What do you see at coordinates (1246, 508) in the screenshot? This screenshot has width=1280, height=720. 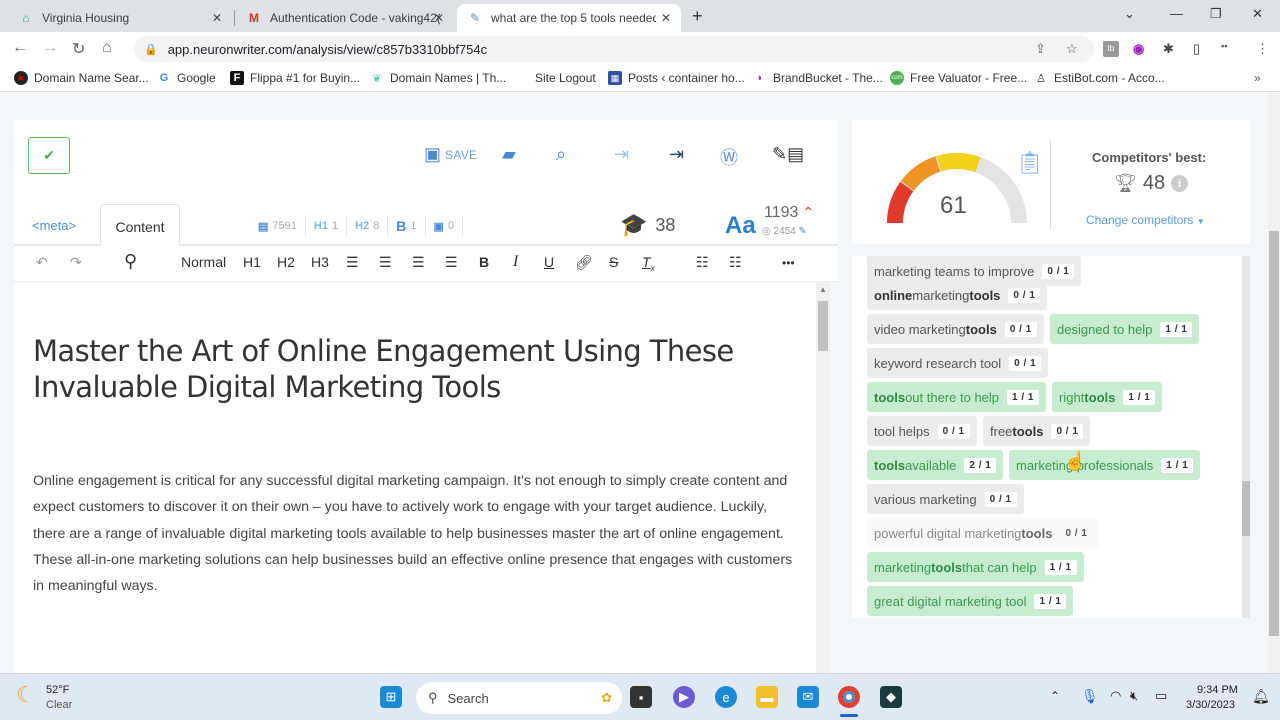 I see `terms-scroll-thumb` at bounding box center [1246, 508].